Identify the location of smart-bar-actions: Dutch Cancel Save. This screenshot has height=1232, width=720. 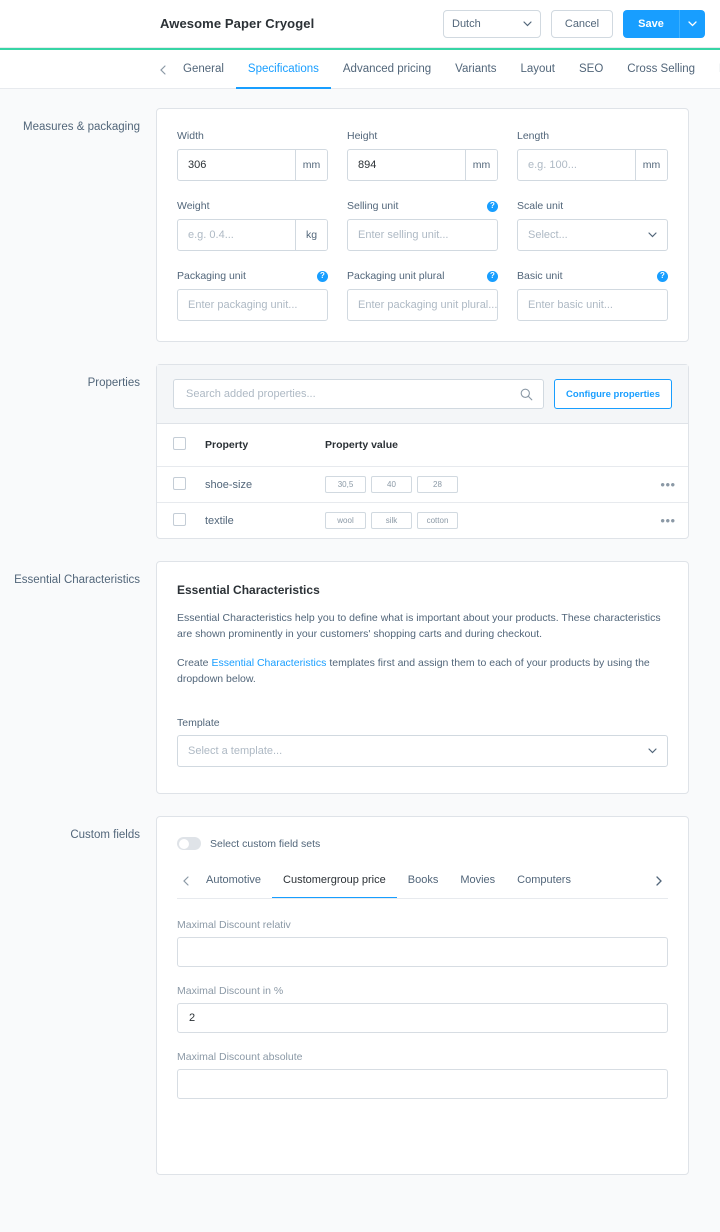
(574, 23).